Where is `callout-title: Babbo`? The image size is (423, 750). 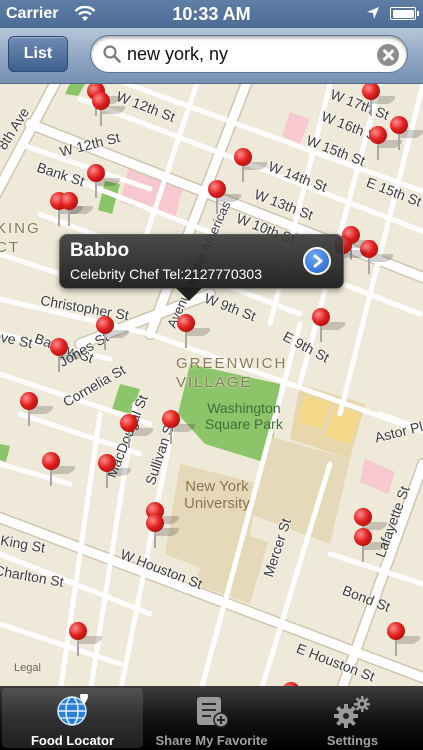 callout-title: Babbo is located at coordinates (100, 250).